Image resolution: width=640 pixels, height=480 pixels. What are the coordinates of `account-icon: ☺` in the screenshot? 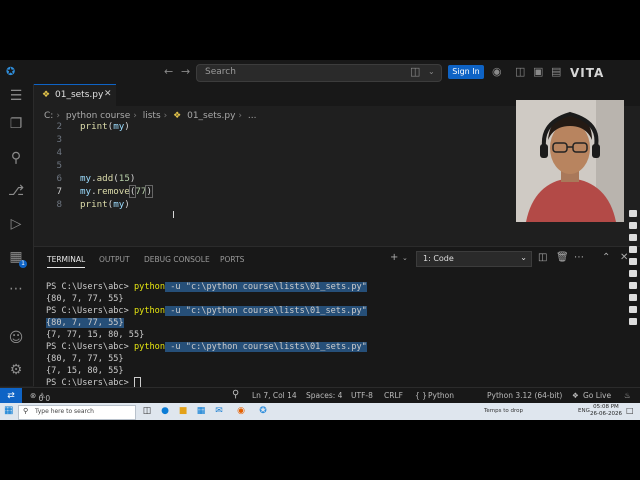 It's located at (16, 338).